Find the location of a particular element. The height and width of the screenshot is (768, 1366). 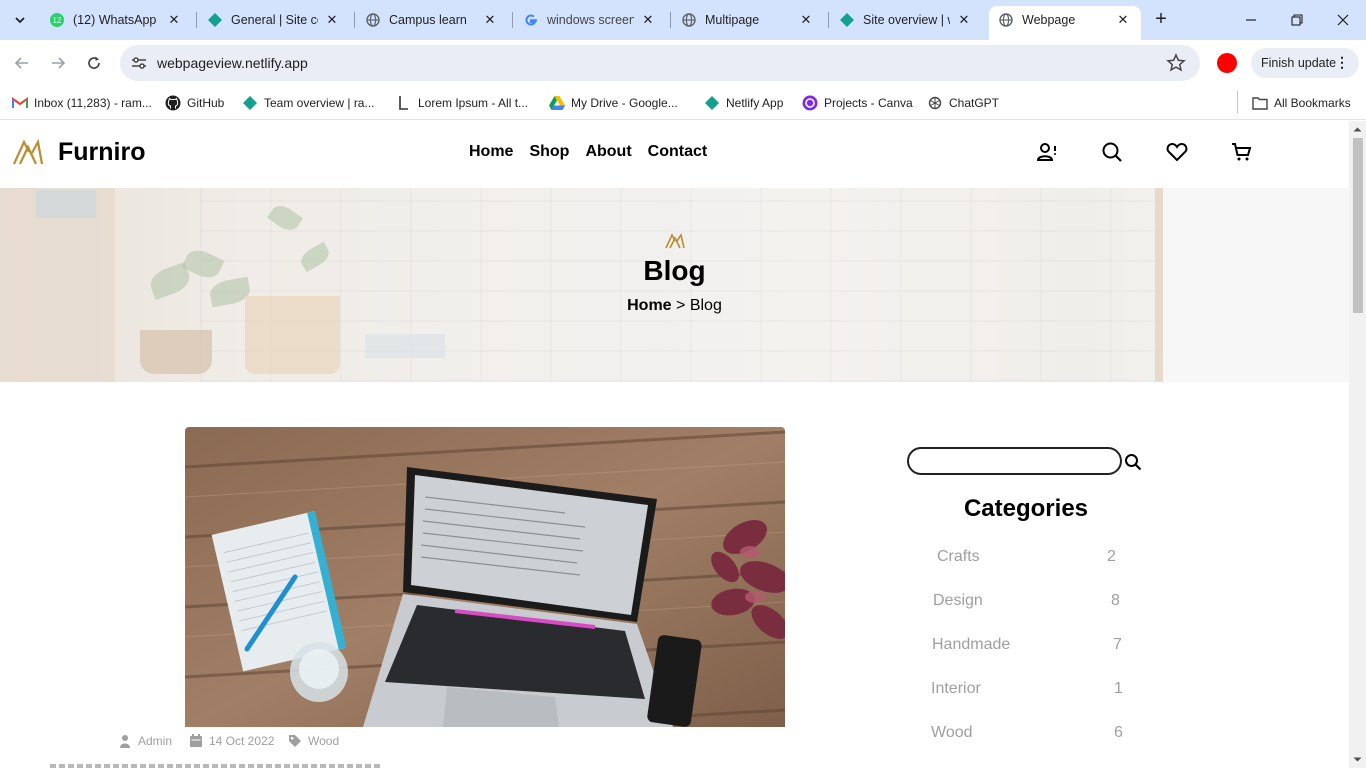

page-title: Blog is located at coordinates (674, 270).